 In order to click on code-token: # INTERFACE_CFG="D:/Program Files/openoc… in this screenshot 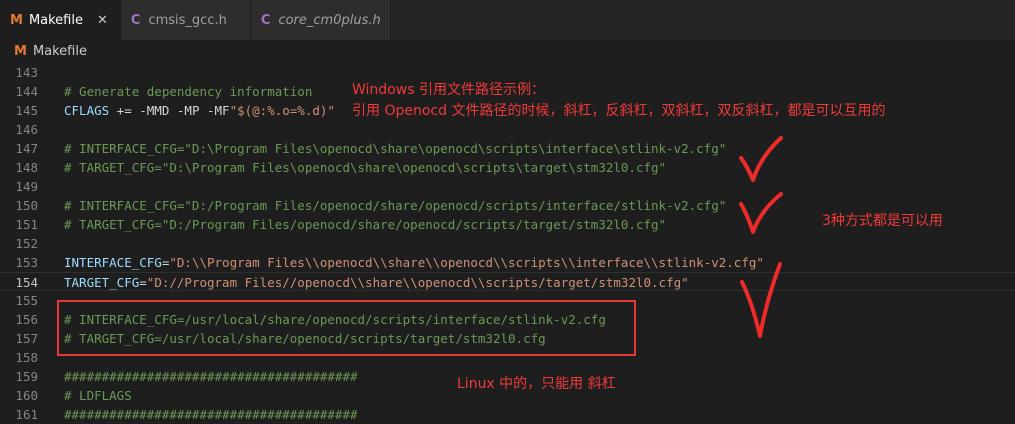, I will do `click(395, 205)`.